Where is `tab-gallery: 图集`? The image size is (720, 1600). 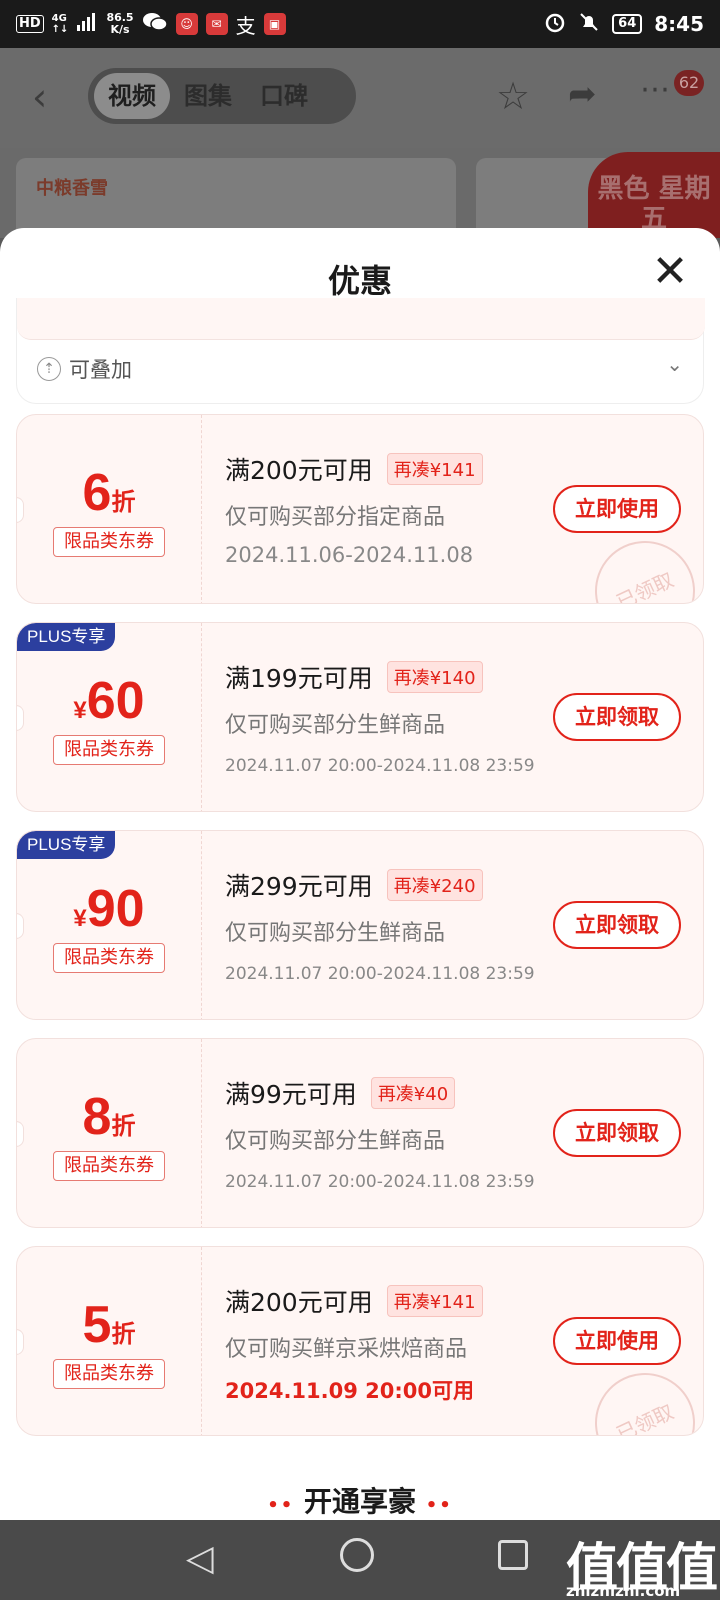
tab-gallery: 图集 is located at coordinates (208, 96).